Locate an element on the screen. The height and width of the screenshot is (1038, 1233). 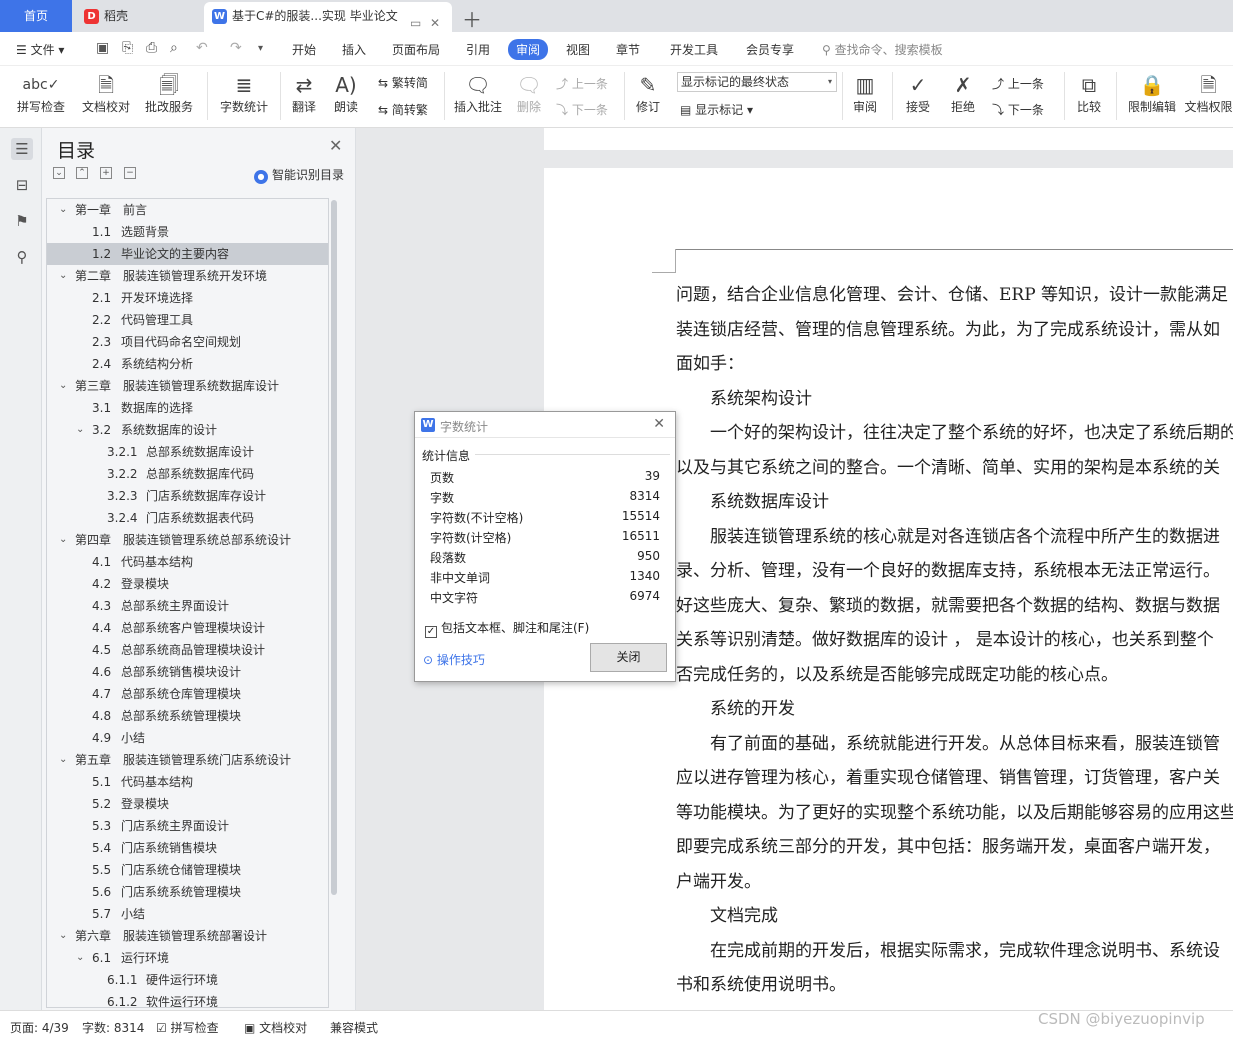
toc-item: 1.1 选题背景 is located at coordinates (187, 232).